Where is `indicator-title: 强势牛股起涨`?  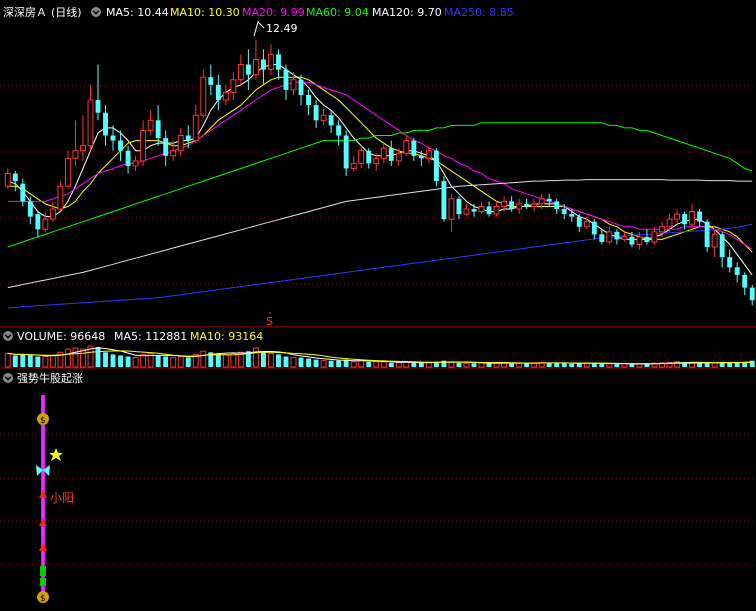 indicator-title: 强势牛股起涨 is located at coordinates (50, 378).